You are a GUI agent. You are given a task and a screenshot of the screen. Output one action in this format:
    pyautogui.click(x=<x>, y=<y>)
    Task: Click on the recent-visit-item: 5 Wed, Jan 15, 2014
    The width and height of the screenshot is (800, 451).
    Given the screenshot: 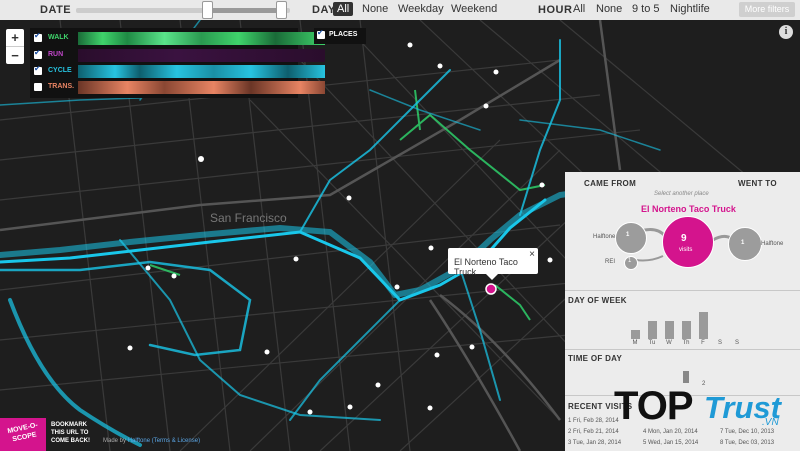 What is the action you would take?
    pyautogui.click(x=670, y=443)
    